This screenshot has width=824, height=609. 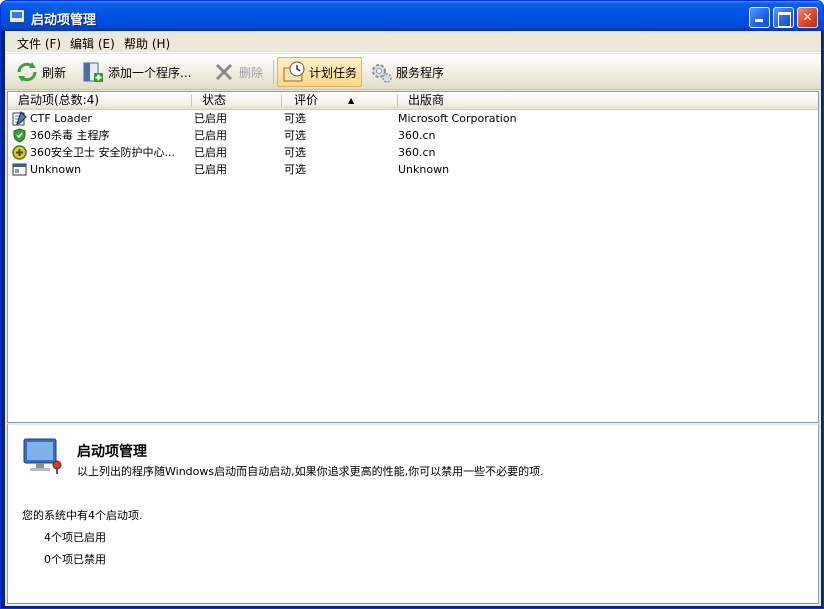 What do you see at coordinates (55, 100) in the screenshot?
I see `column-startup-item: 启动项(总数:4)` at bounding box center [55, 100].